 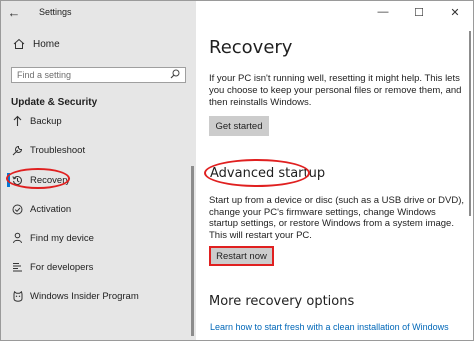 I want to click on backup-icon, so click(x=17, y=121).